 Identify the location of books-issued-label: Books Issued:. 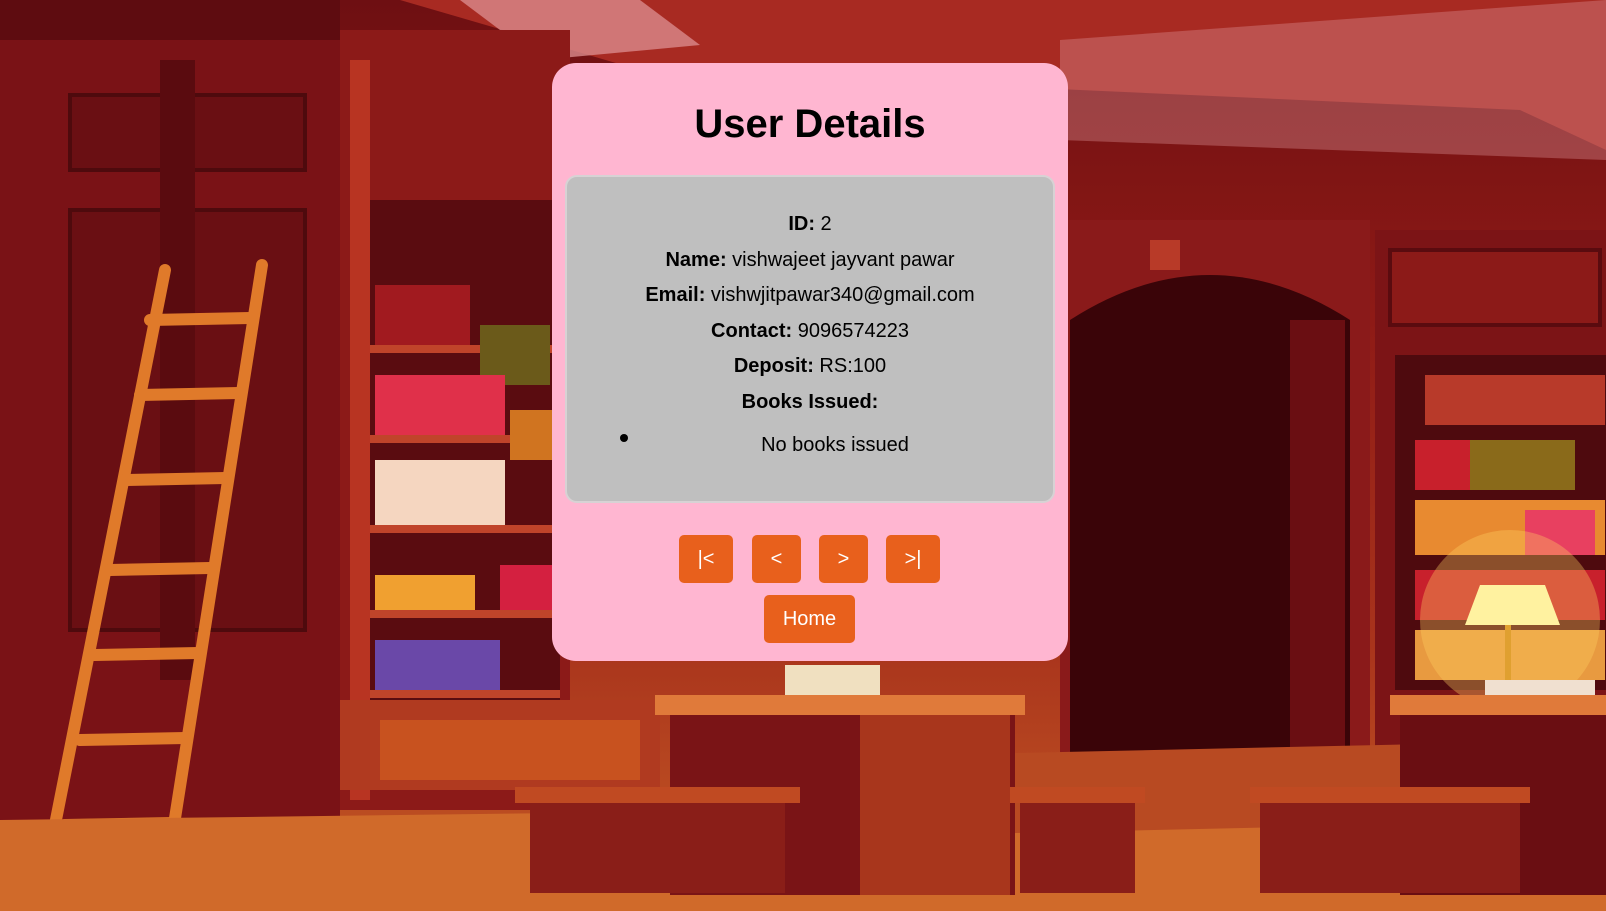
(810, 402).